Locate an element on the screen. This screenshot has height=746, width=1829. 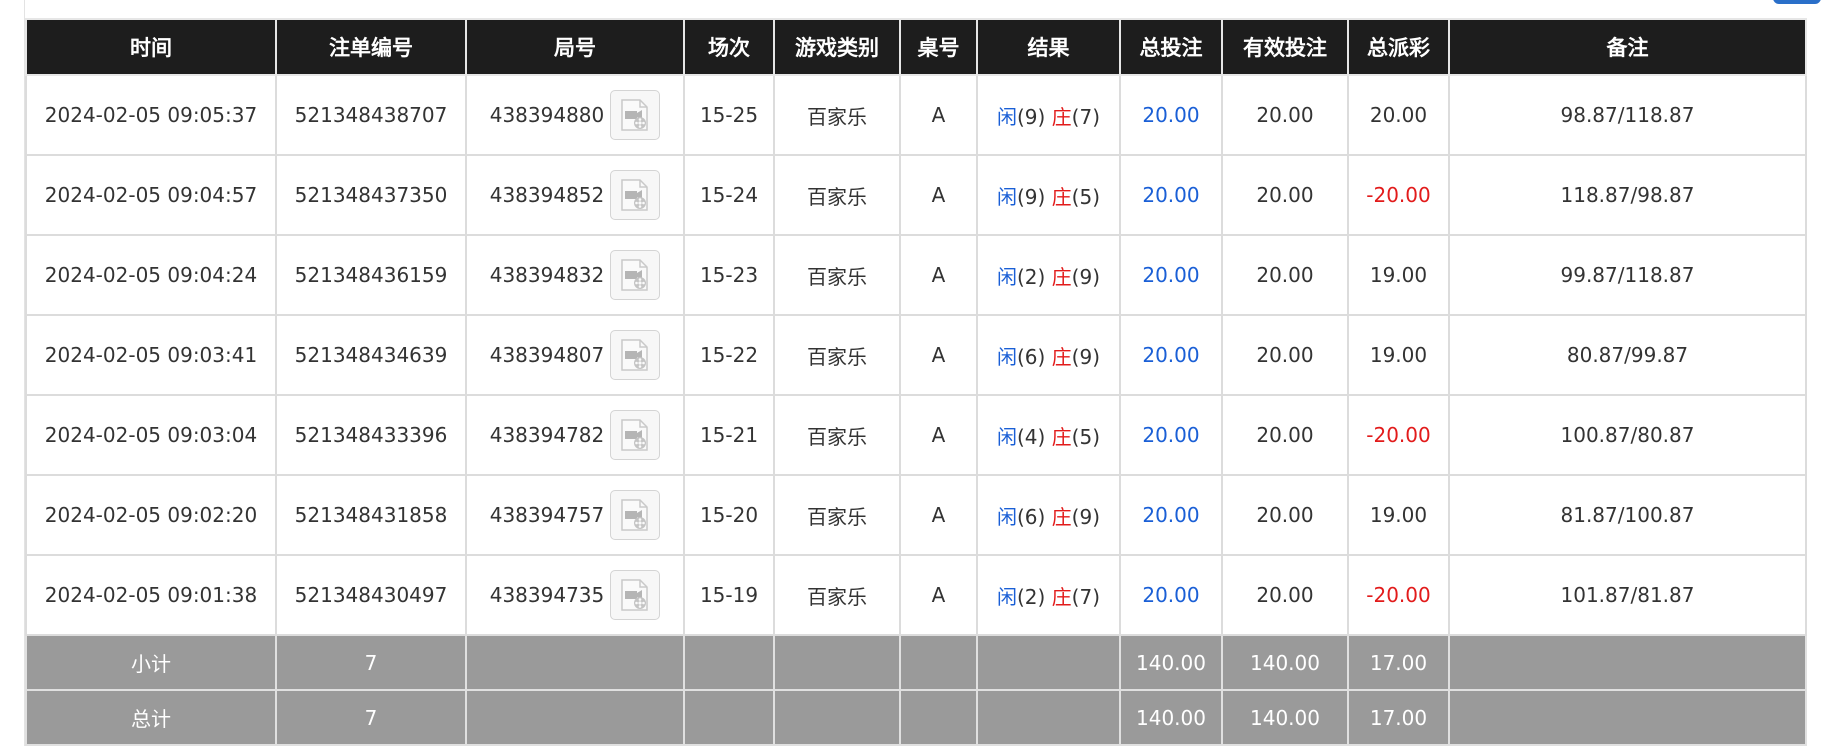
banker-value: (7) is located at coordinates (1086, 596).